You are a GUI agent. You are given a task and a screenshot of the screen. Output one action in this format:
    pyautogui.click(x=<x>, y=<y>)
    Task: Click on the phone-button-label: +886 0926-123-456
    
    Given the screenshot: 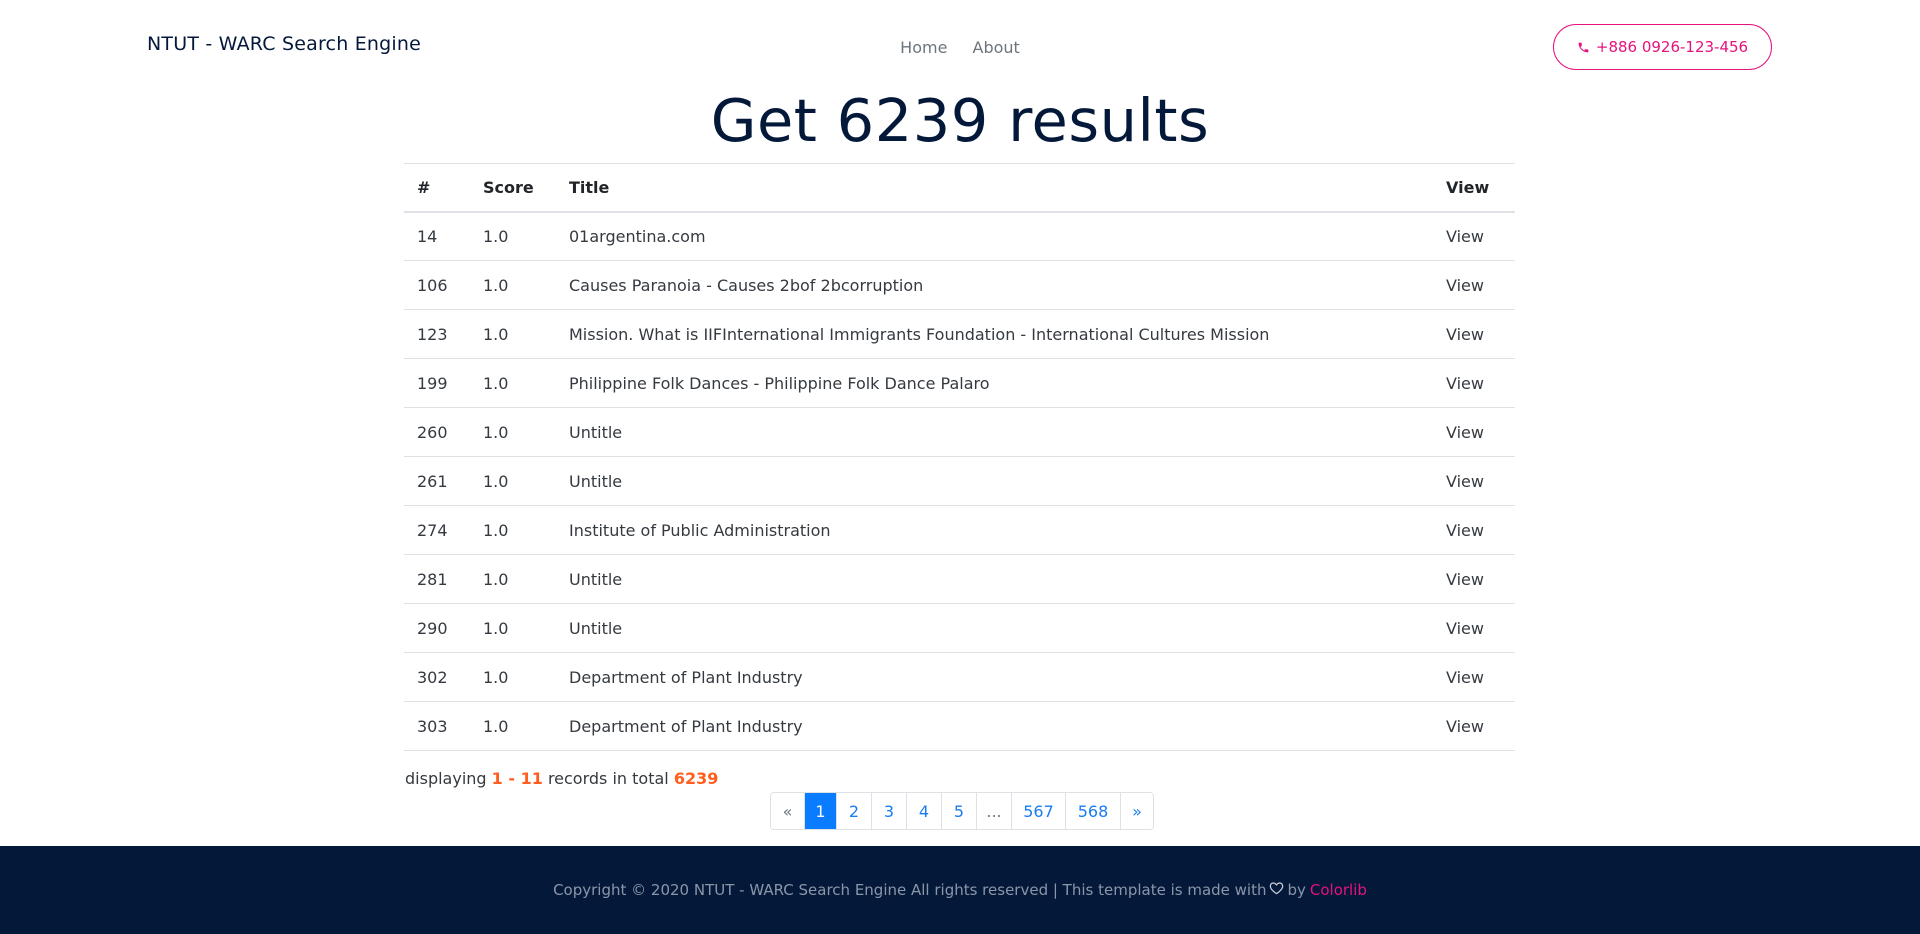 What is the action you would take?
    pyautogui.click(x=1672, y=47)
    